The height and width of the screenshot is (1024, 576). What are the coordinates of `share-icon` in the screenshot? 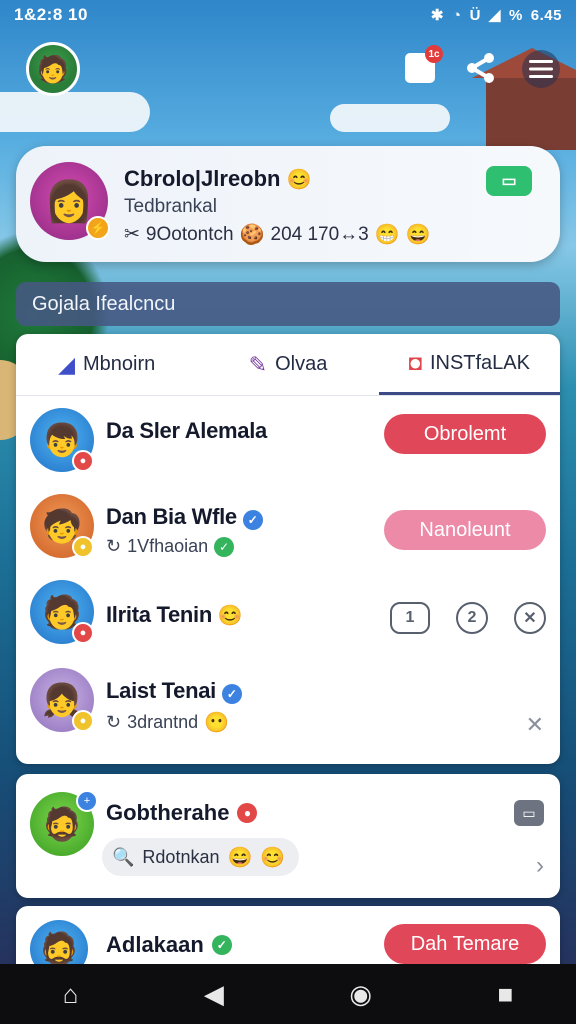 It's located at (480, 68).